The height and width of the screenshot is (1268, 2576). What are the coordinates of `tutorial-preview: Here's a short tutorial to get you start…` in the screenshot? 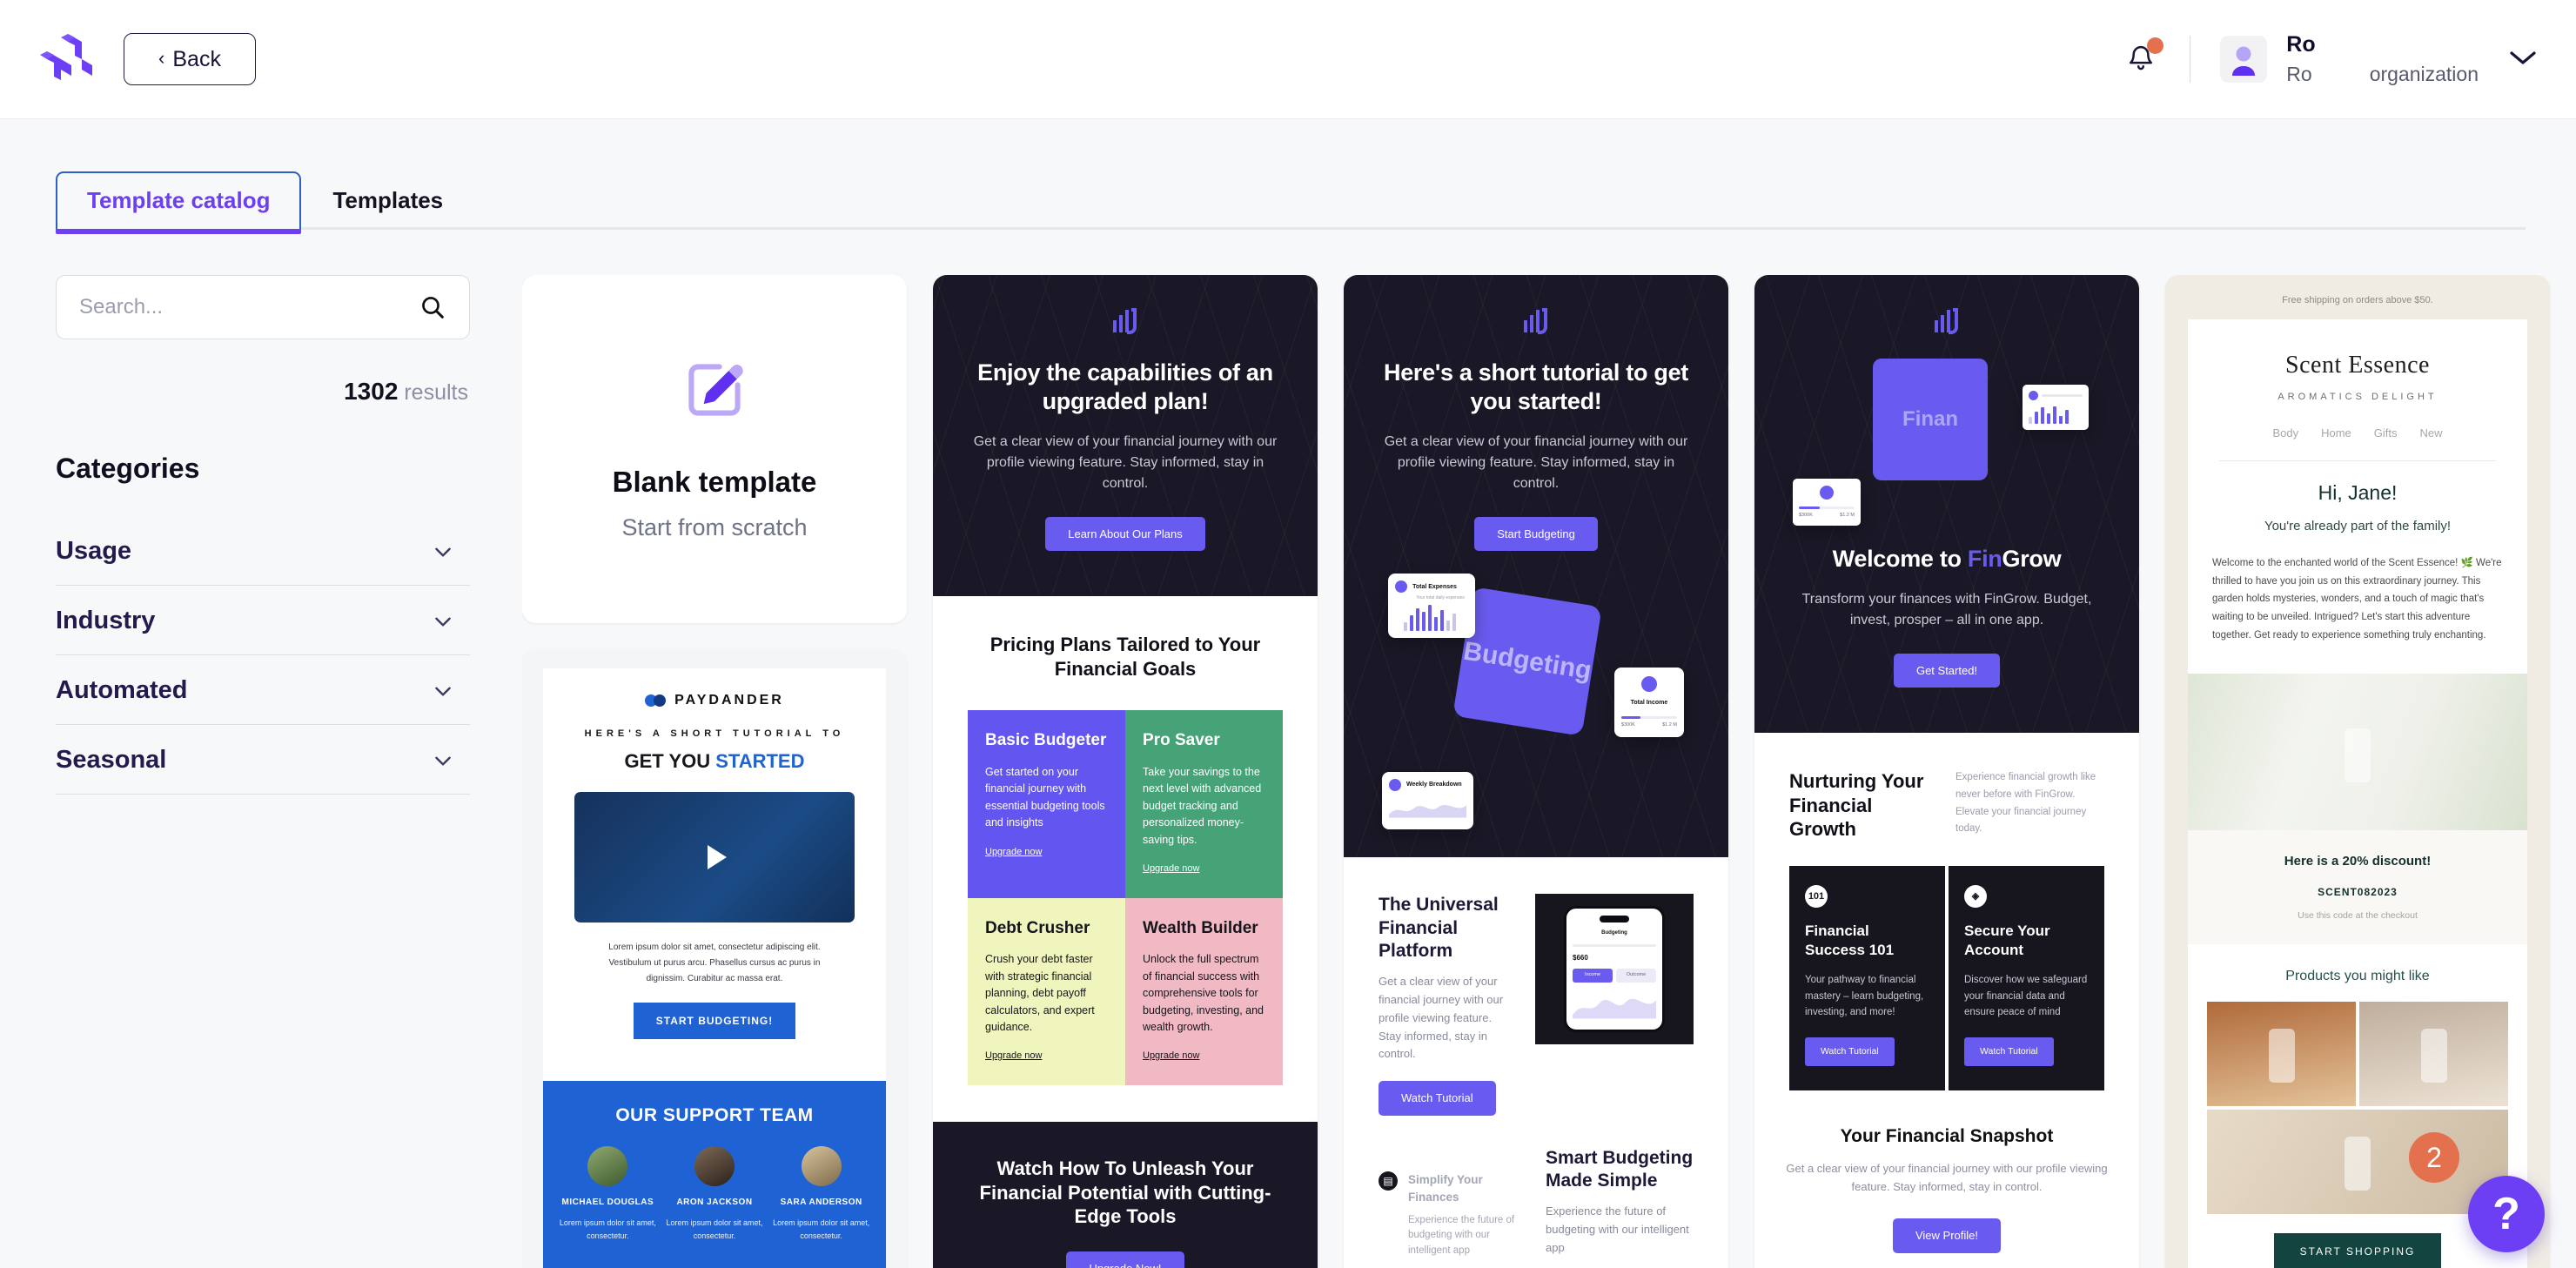 It's located at (1536, 771).